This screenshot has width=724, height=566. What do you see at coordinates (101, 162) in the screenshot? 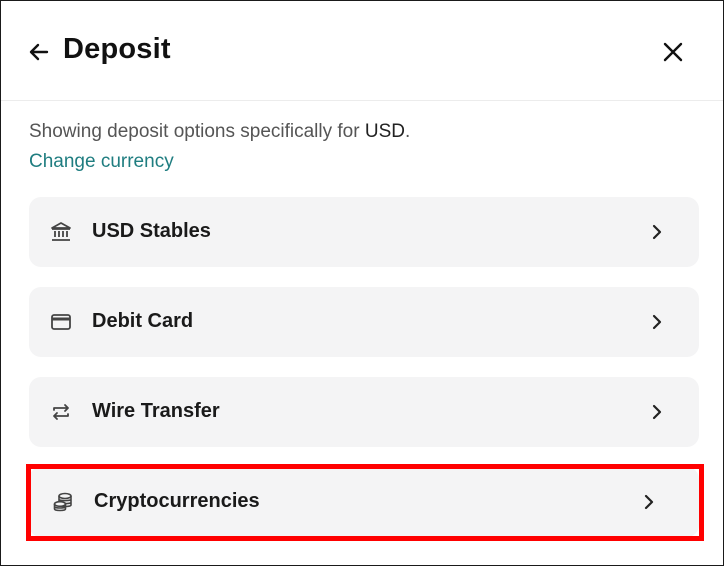
I see `change-currency-link: Change currency` at bounding box center [101, 162].